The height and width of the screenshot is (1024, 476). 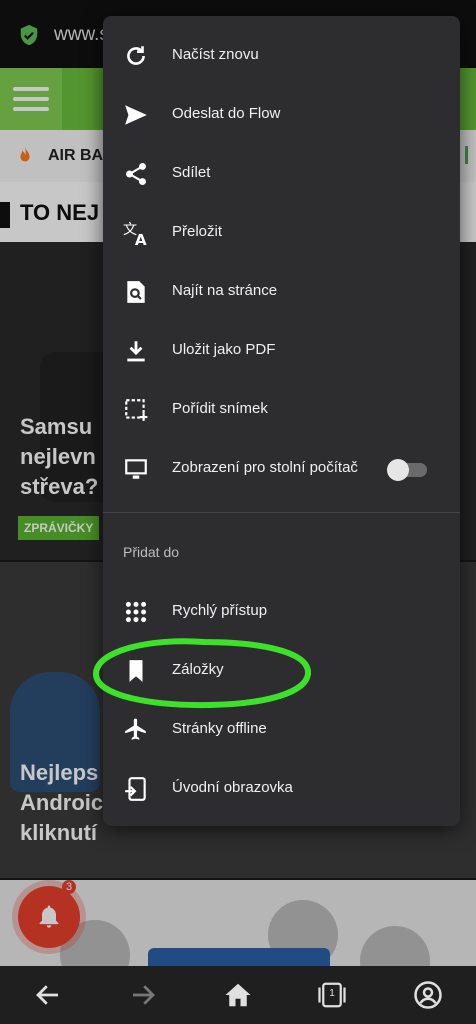 I want to click on menu-item-label: Zobrazení pro stolní počítač, so click(x=265, y=467).